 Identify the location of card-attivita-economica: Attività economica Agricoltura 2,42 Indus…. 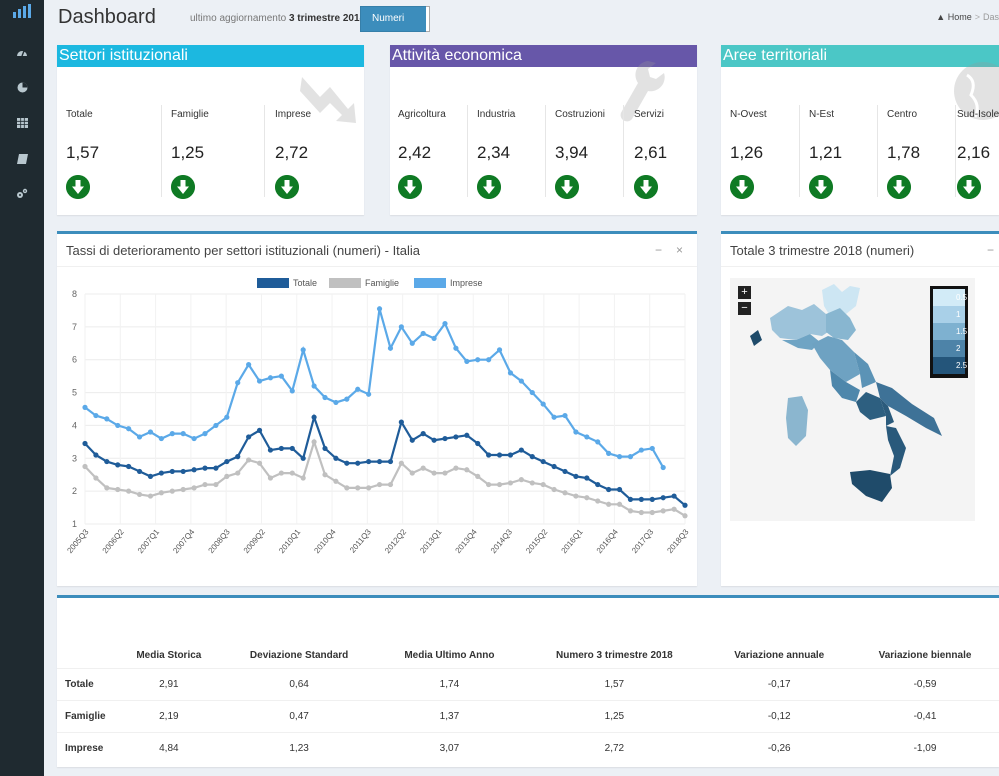
(543, 130).